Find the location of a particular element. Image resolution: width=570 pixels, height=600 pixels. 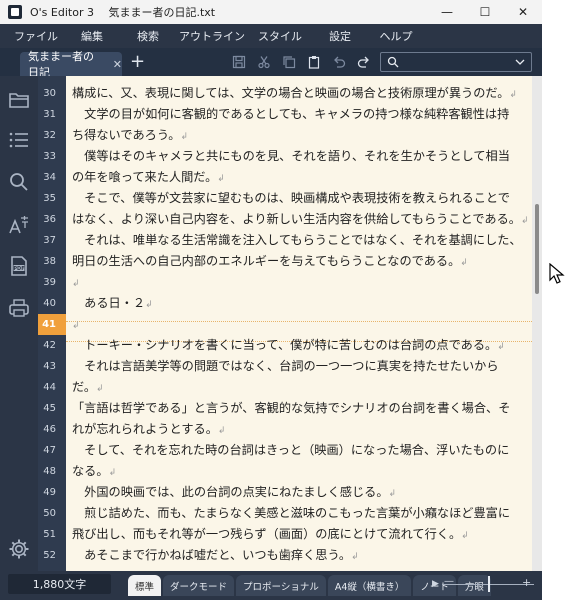

text-line: それは、唯単なる生活常識を注入してもらうことではなく、それを基調にした、 is located at coordinates (301, 240).